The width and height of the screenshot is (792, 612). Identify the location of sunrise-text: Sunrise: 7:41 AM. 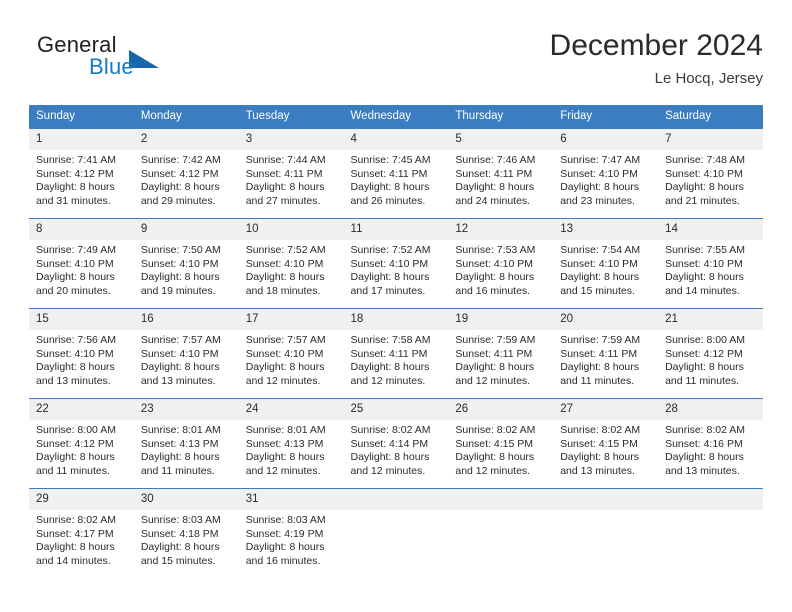
(76, 160).